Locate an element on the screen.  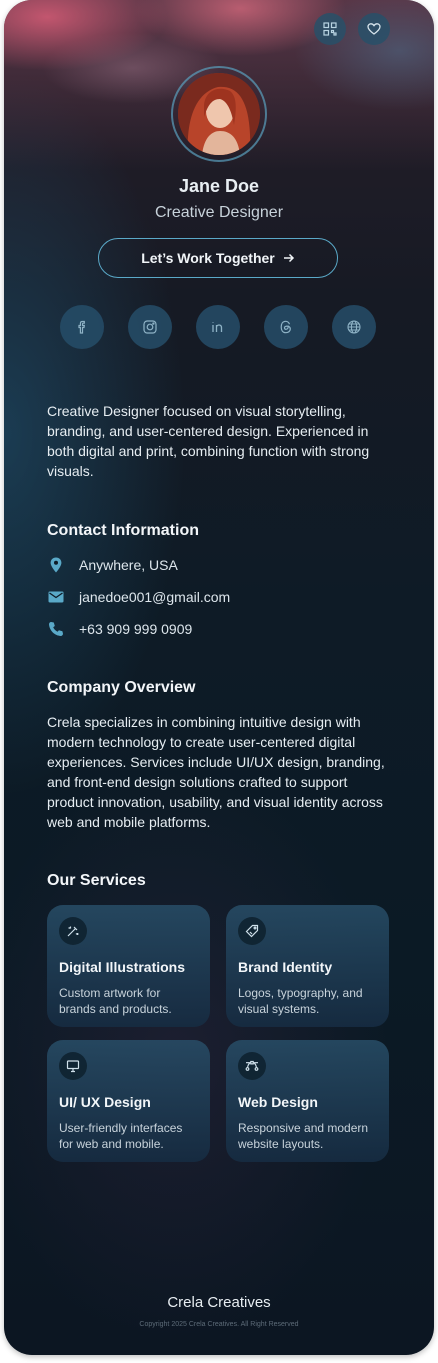
bezier-icon is located at coordinates (252, 1065).